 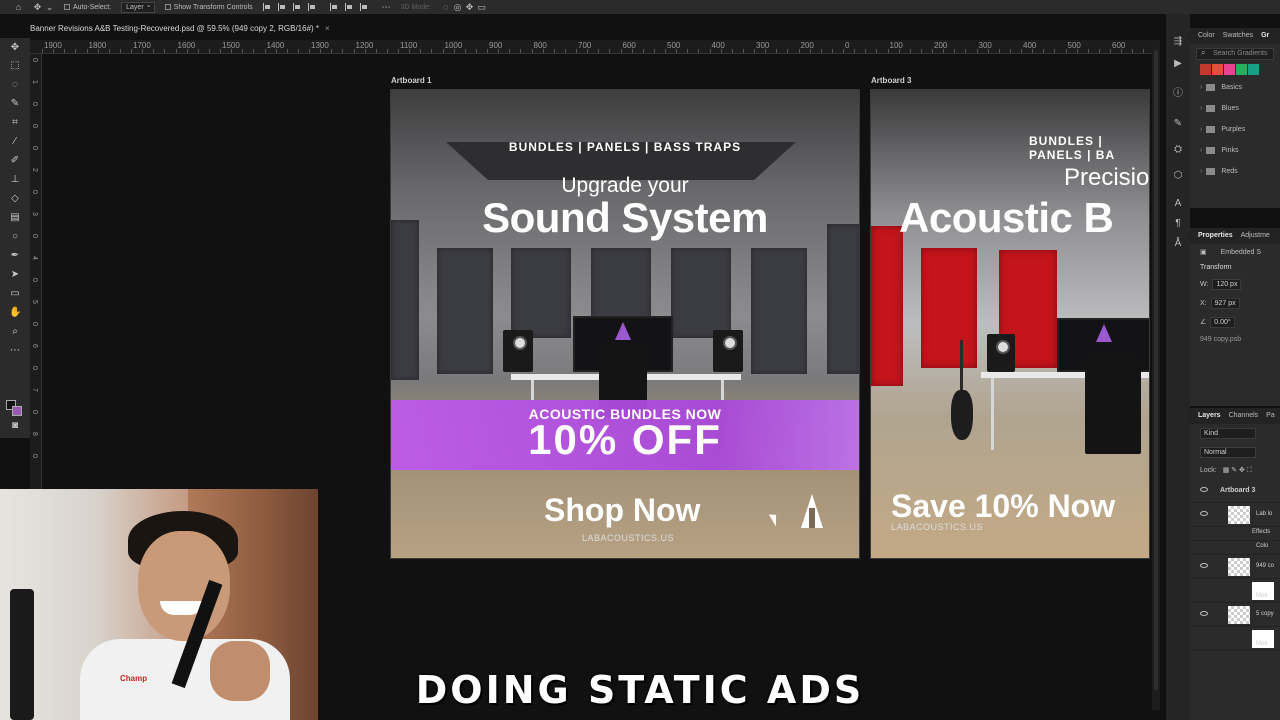 I want to click on play-icon: ▶, so click(x=1178, y=64).